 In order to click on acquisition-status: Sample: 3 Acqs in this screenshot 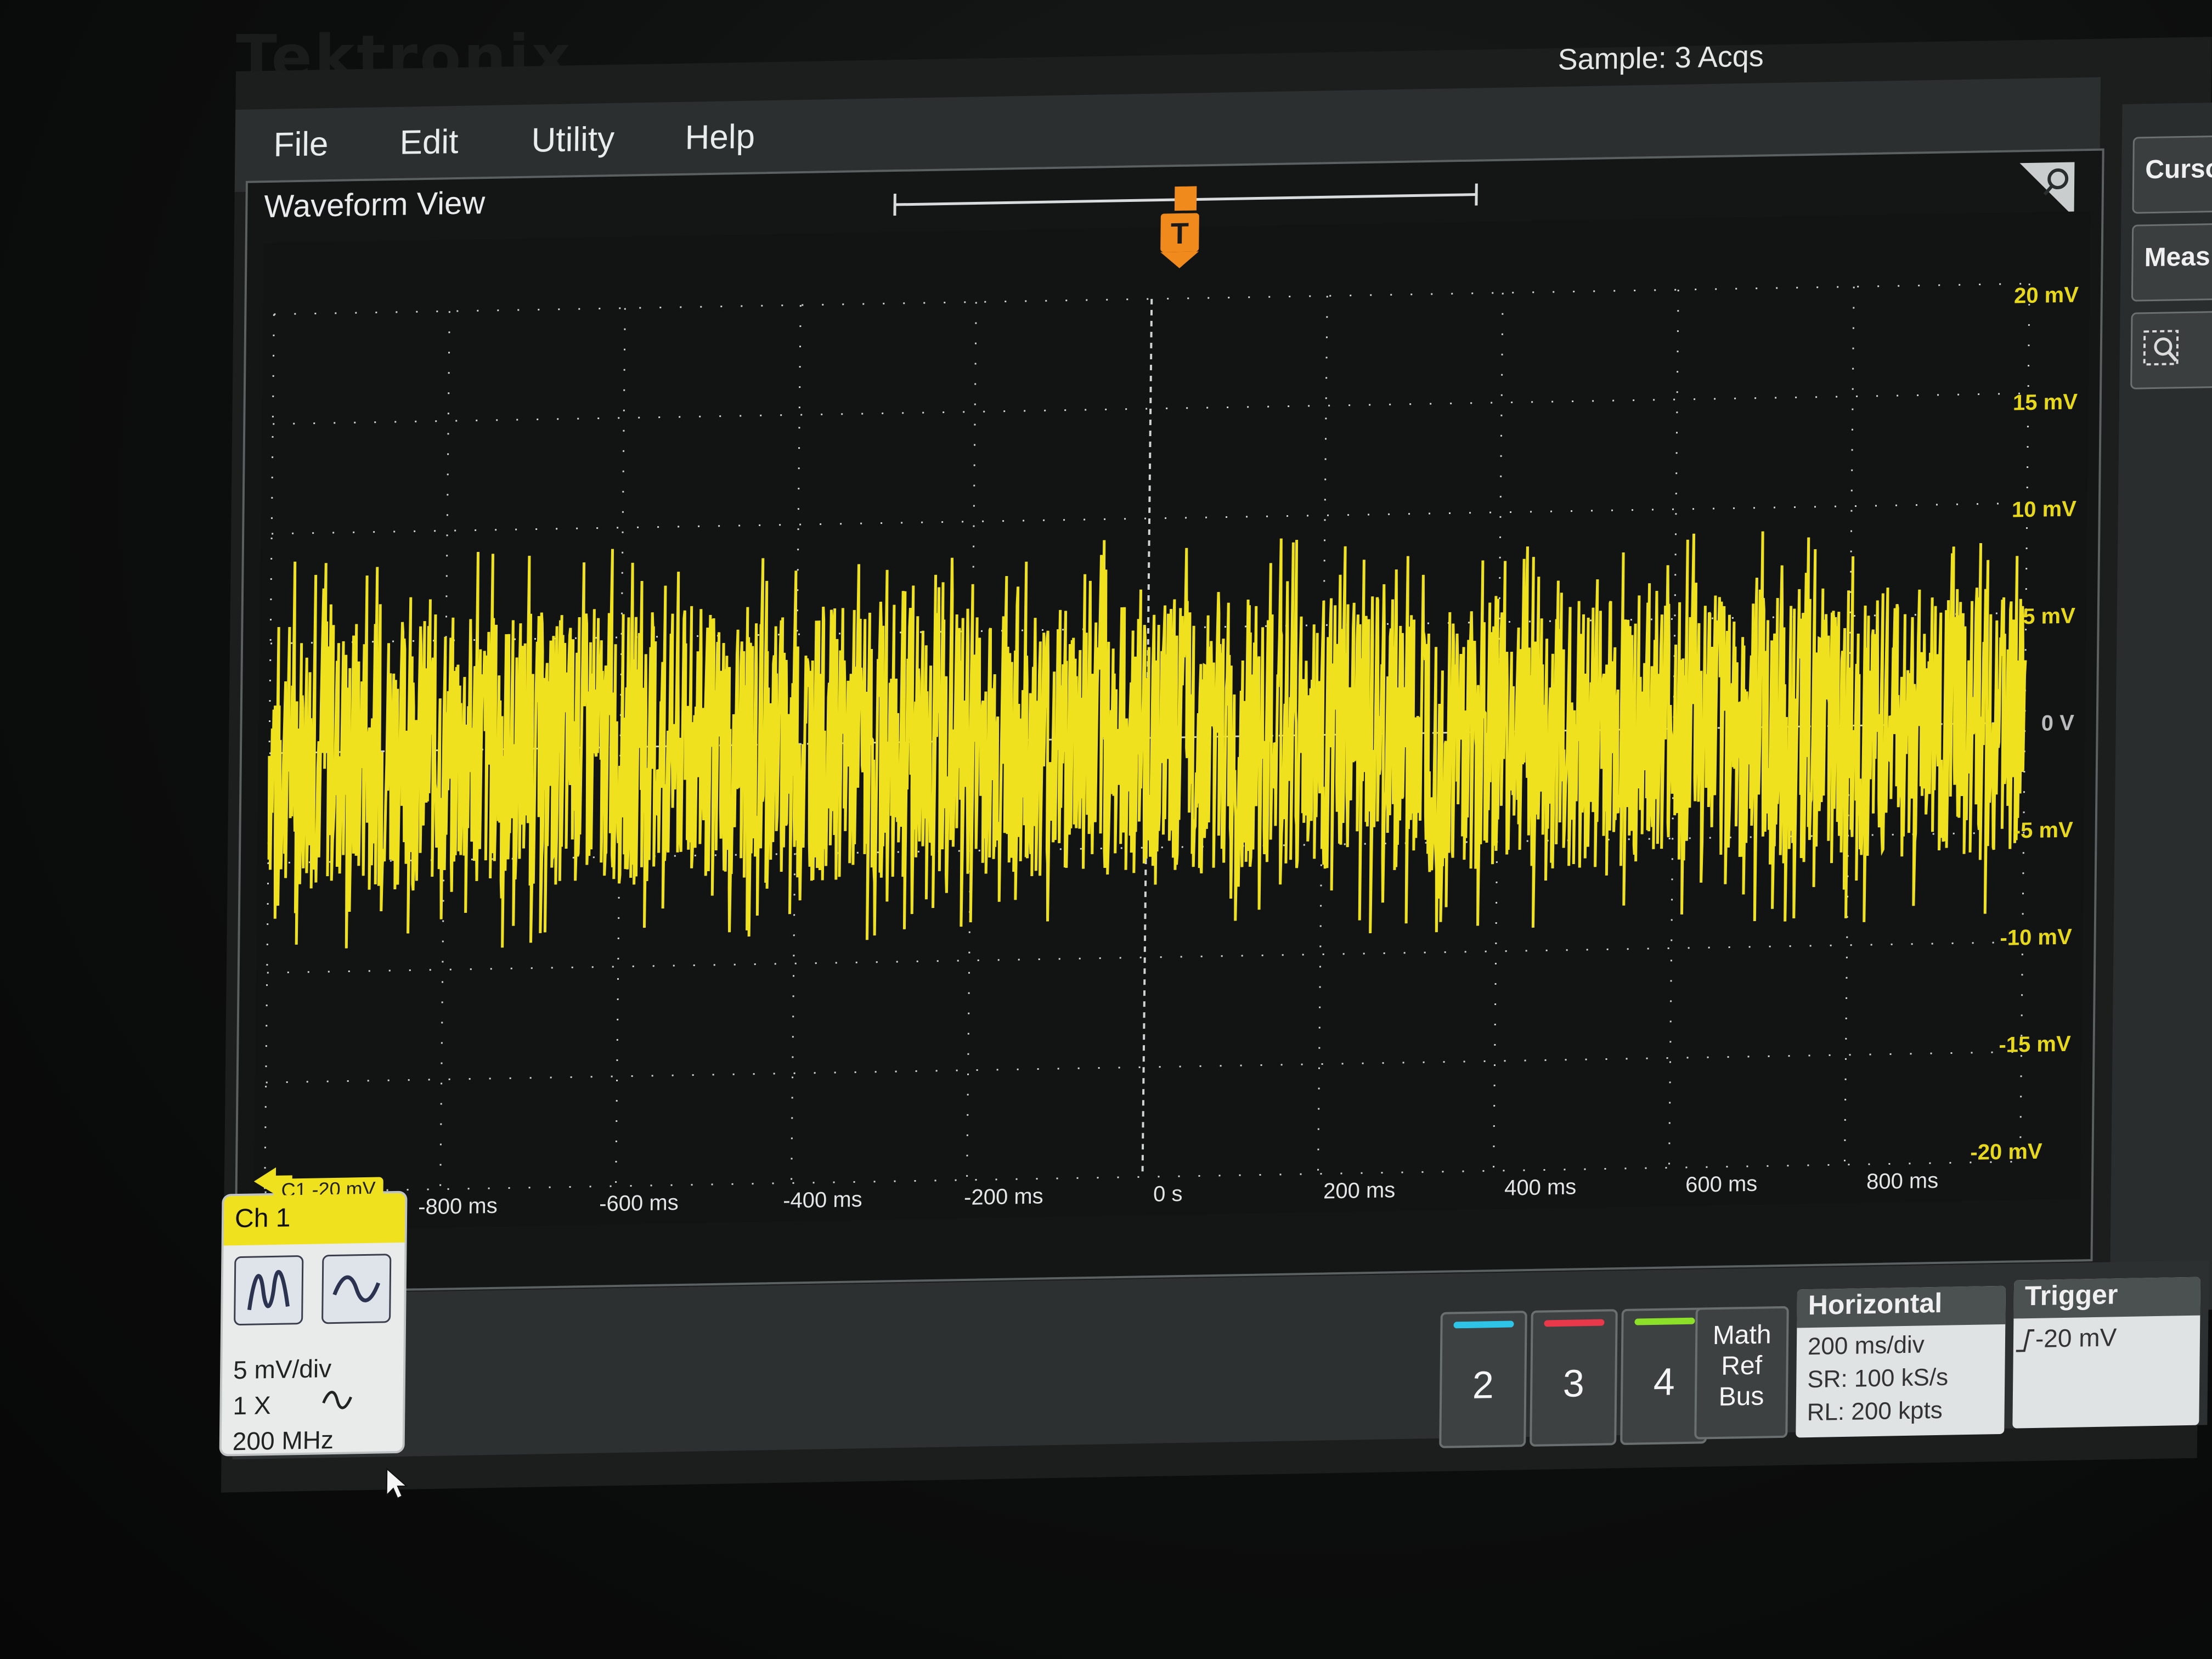, I will do `click(1661, 58)`.